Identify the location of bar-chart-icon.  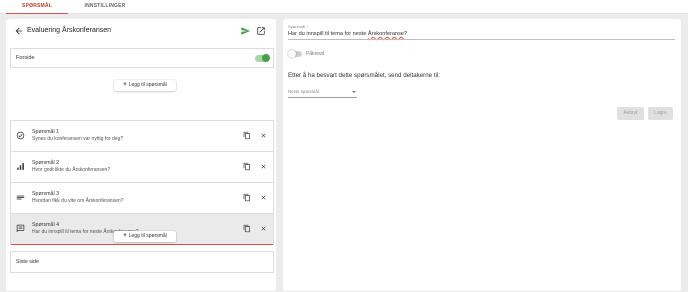
(20, 166).